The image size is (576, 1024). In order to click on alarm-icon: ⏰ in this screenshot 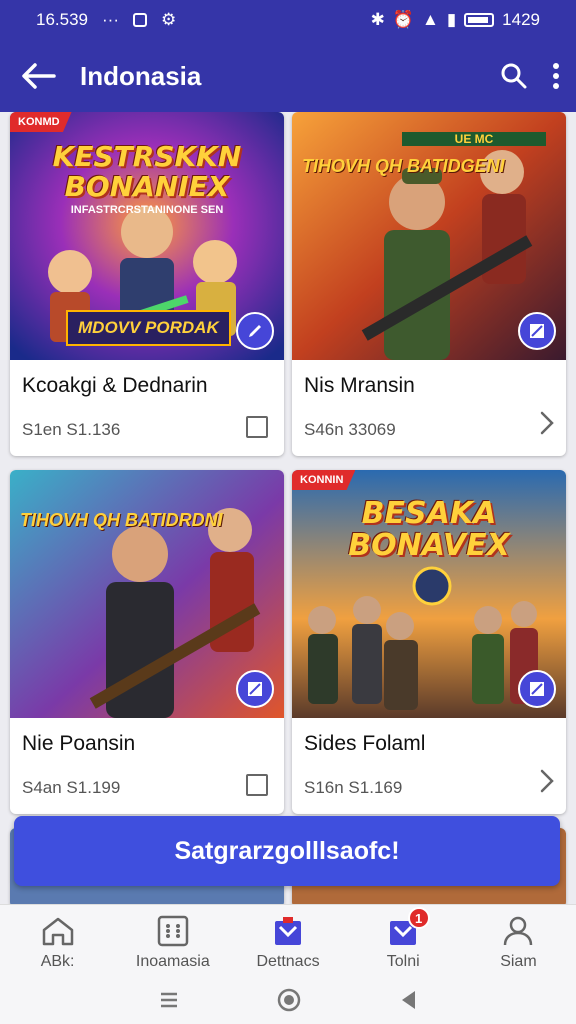, I will do `click(403, 19)`.